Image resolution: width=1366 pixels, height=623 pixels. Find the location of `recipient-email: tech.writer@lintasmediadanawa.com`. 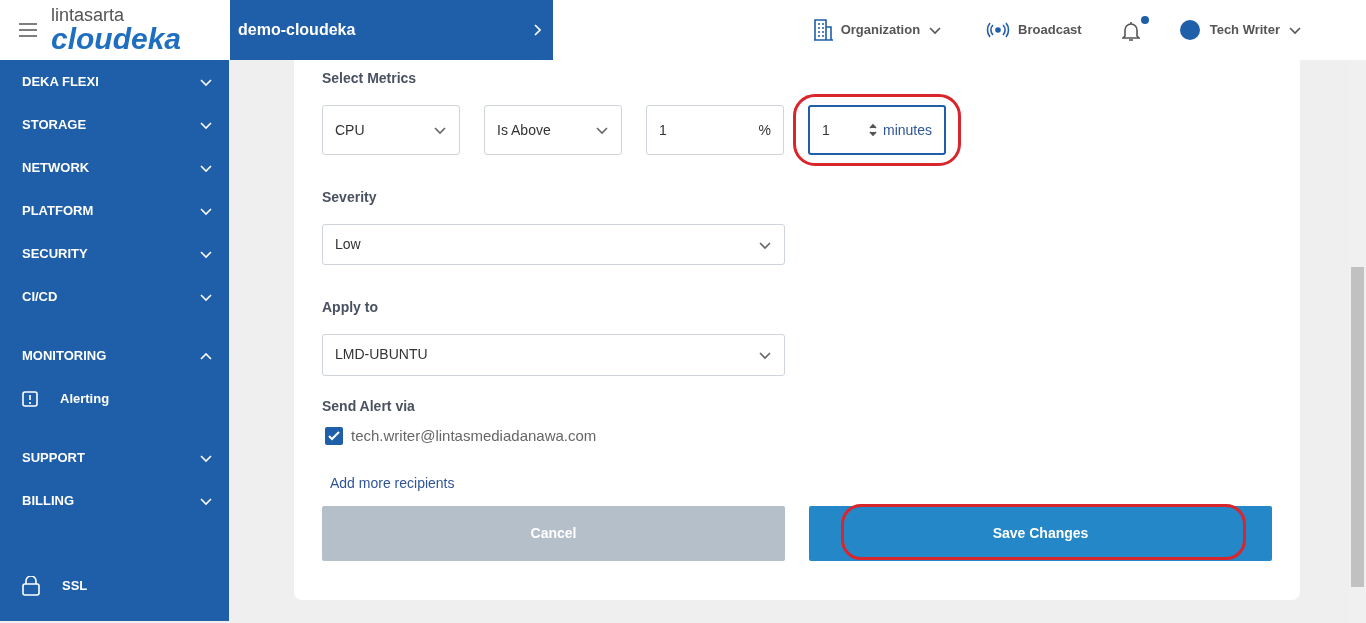

recipient-email: tech.writer@lintasmediadanawa.com is located at coordinates (474, 435).